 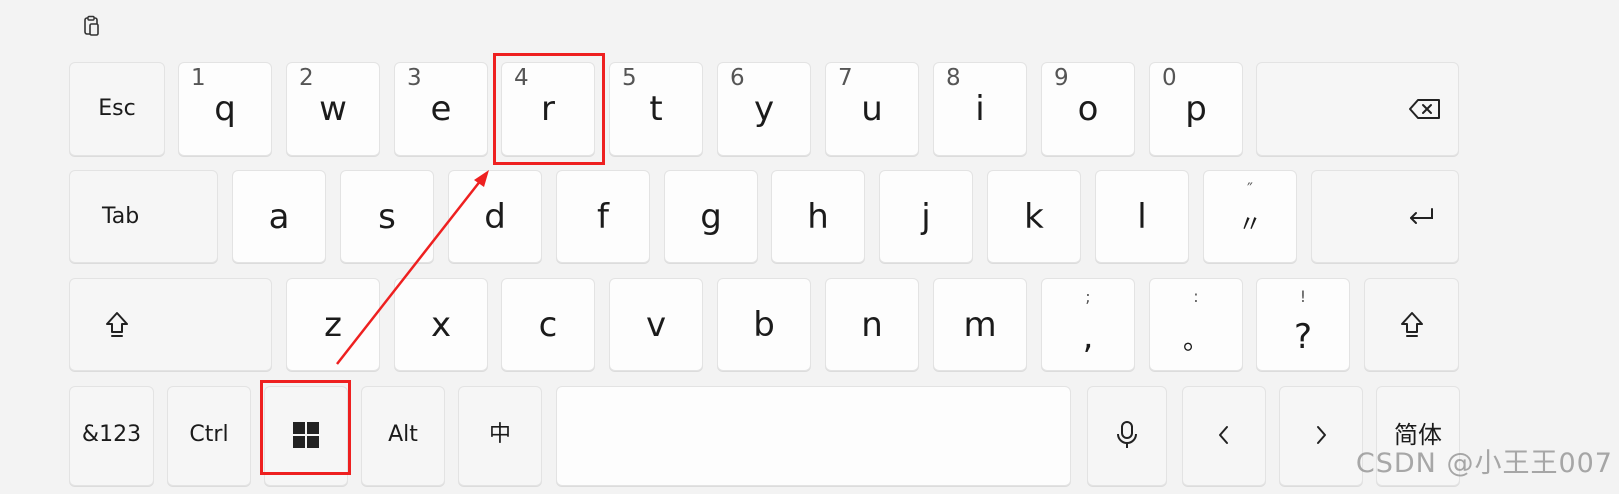 I want to click on annotation-arrow, so click(x=412, y=267).